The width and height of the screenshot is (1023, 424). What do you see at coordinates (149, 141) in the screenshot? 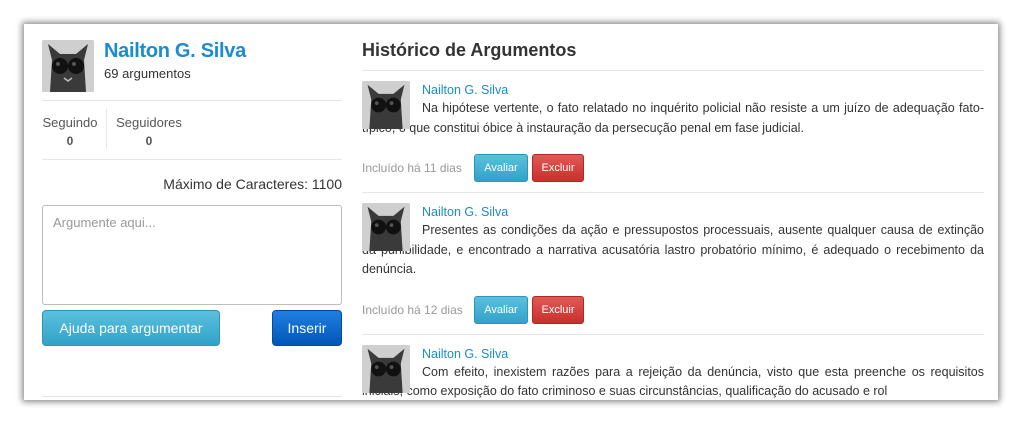
I see `followers-value: 0` at bounding box center [149, 141].